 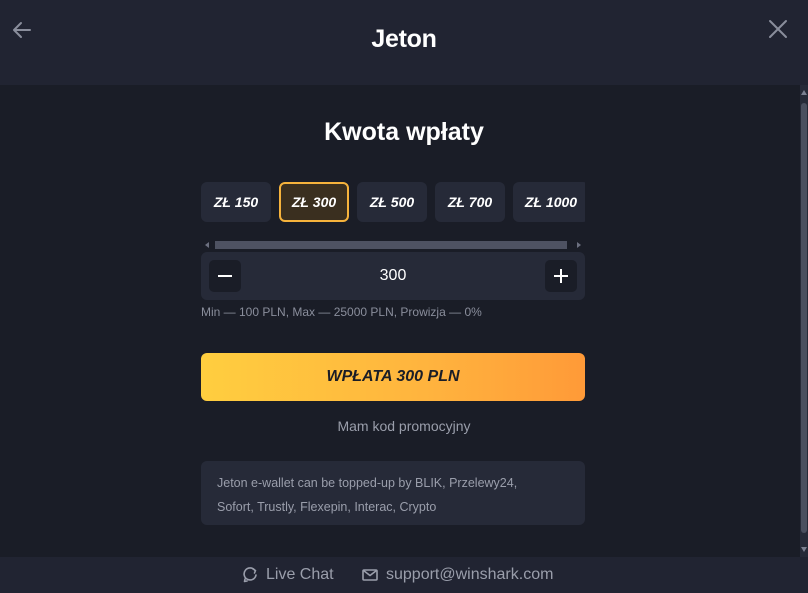 I want to click on amount-input, so click(x=393, y=276).